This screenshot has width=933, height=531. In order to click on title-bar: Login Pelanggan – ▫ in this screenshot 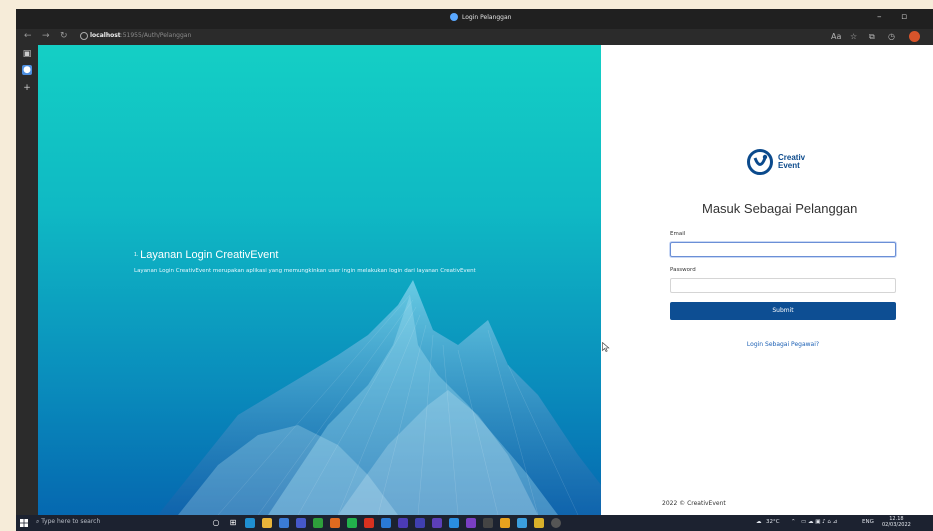, I will do `click(474, 19)`.